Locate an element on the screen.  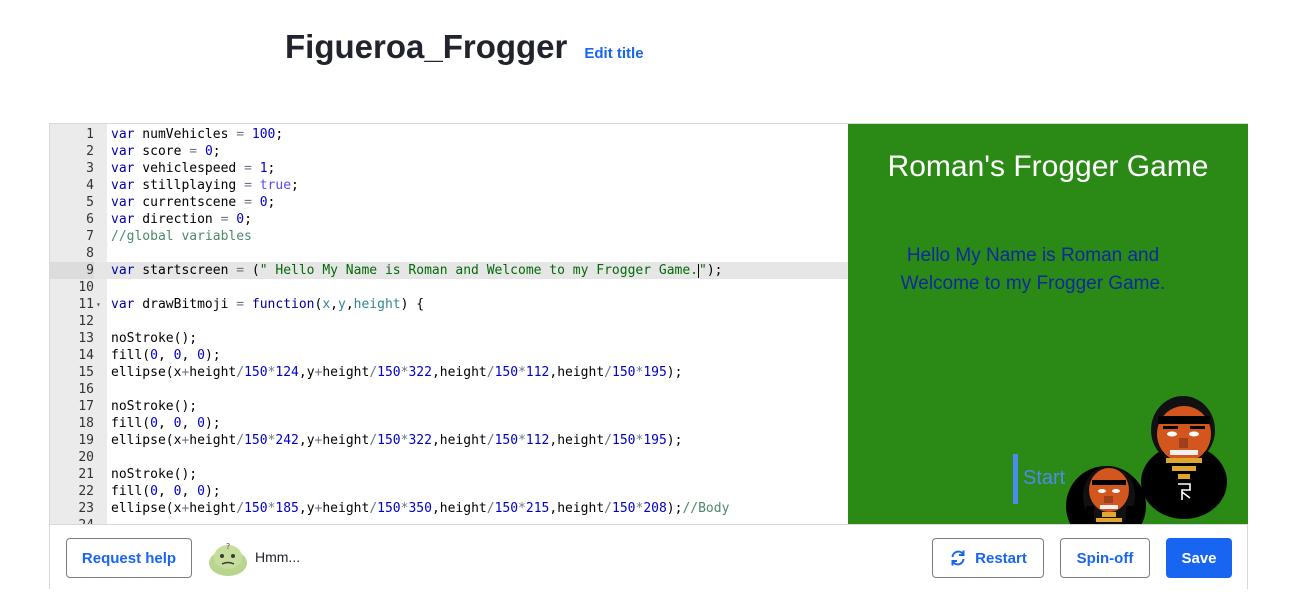
line-number: 7 is located at coordinates (90, 236).